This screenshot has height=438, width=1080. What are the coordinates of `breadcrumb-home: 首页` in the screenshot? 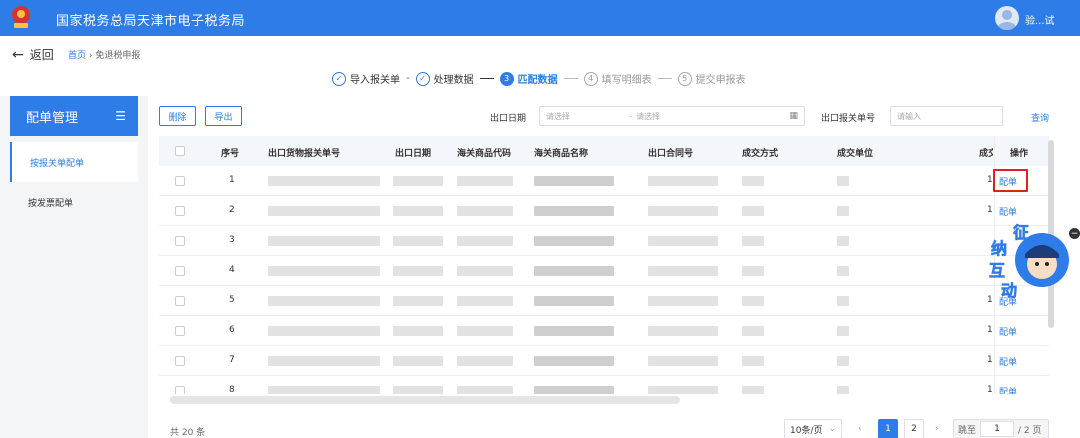 It's located at (77, 56).